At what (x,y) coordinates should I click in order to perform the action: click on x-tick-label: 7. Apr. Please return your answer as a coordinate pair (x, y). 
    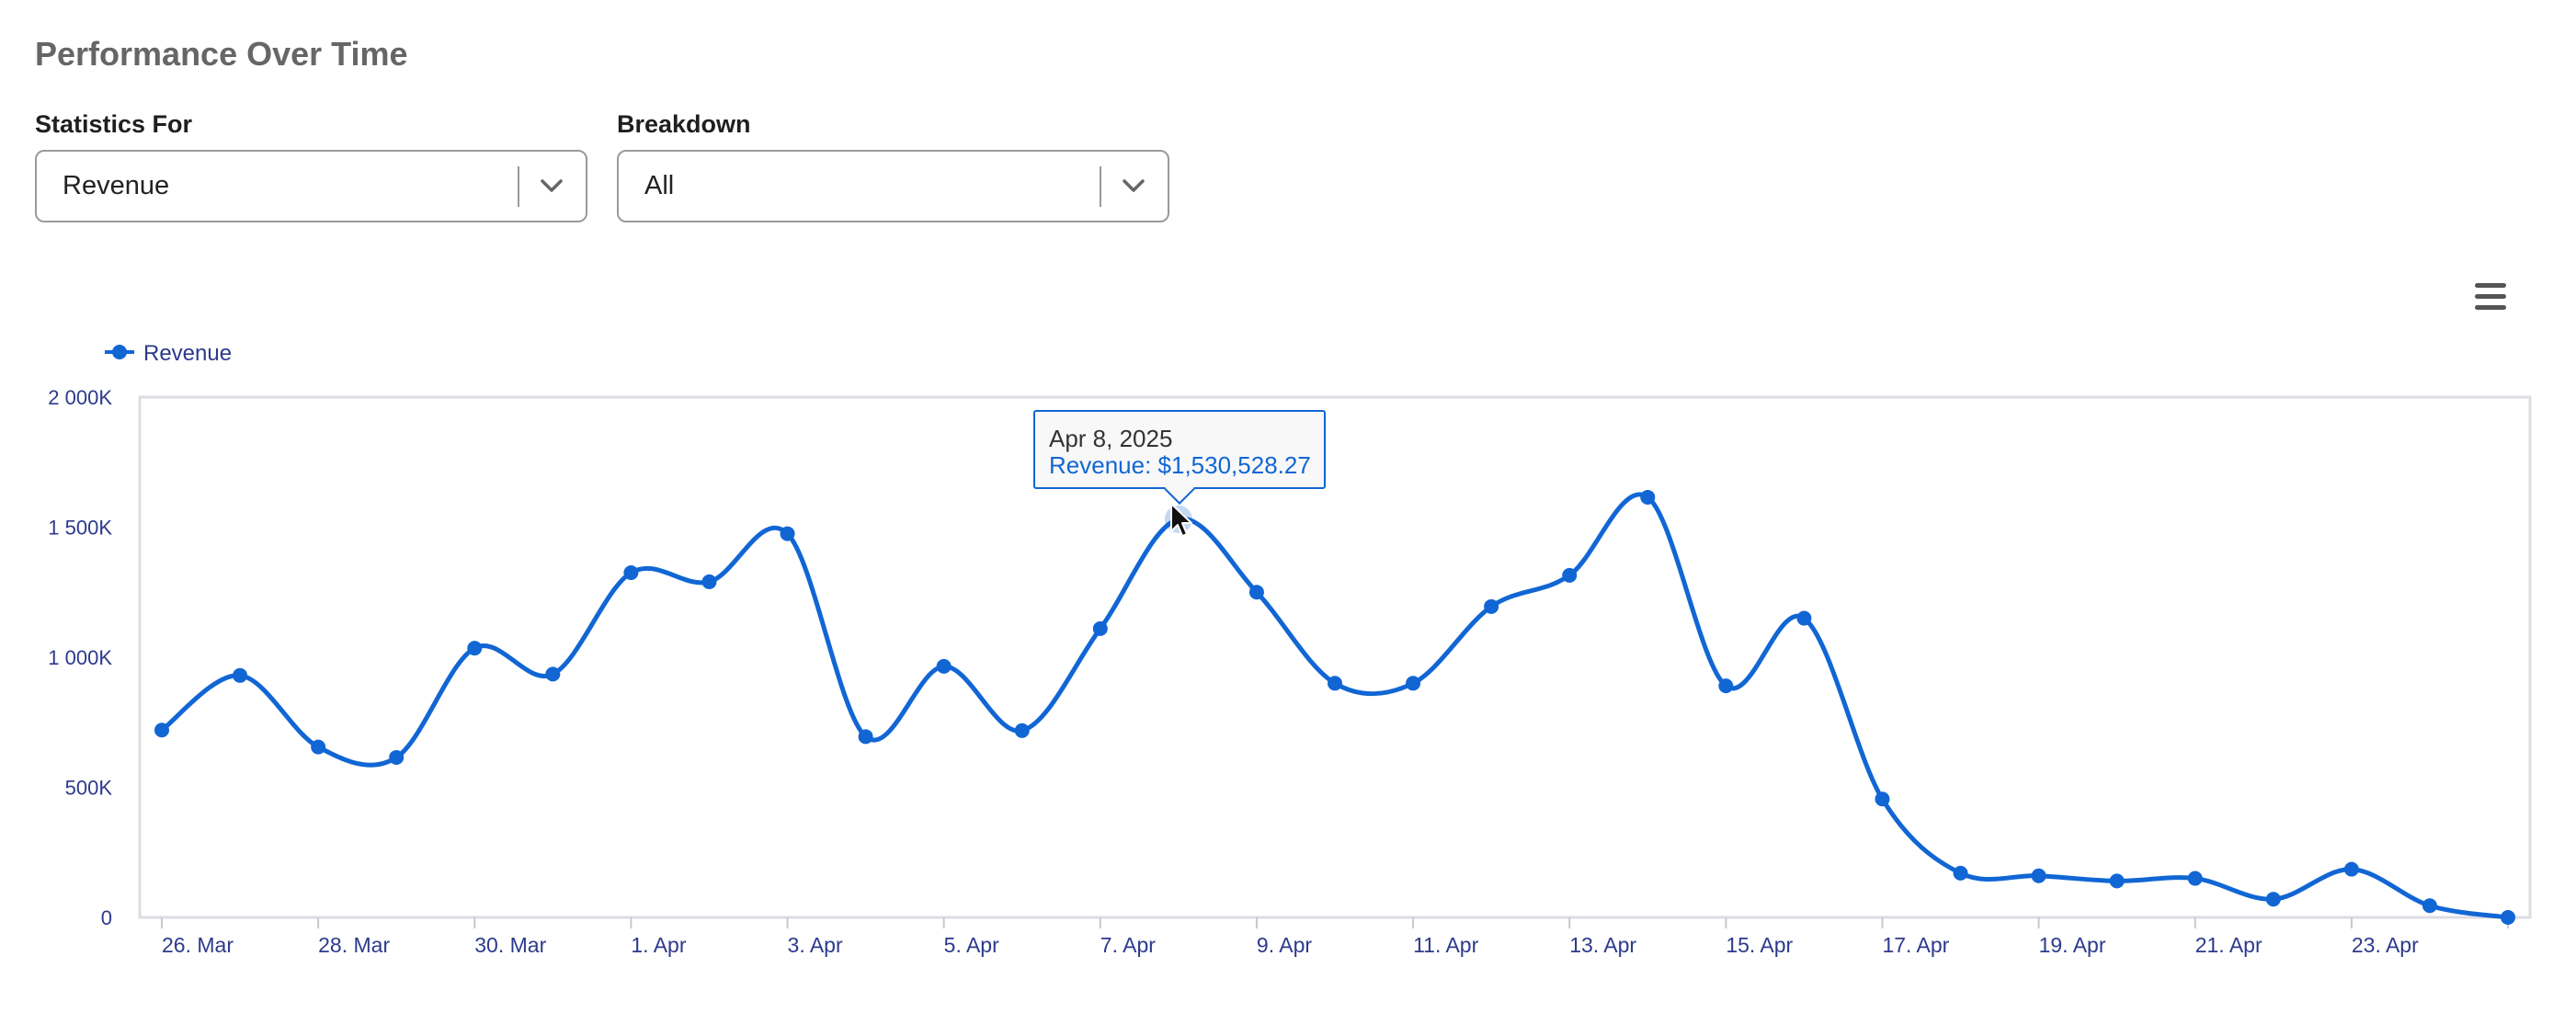
    Looking at the image, I should click on (1128, 945).